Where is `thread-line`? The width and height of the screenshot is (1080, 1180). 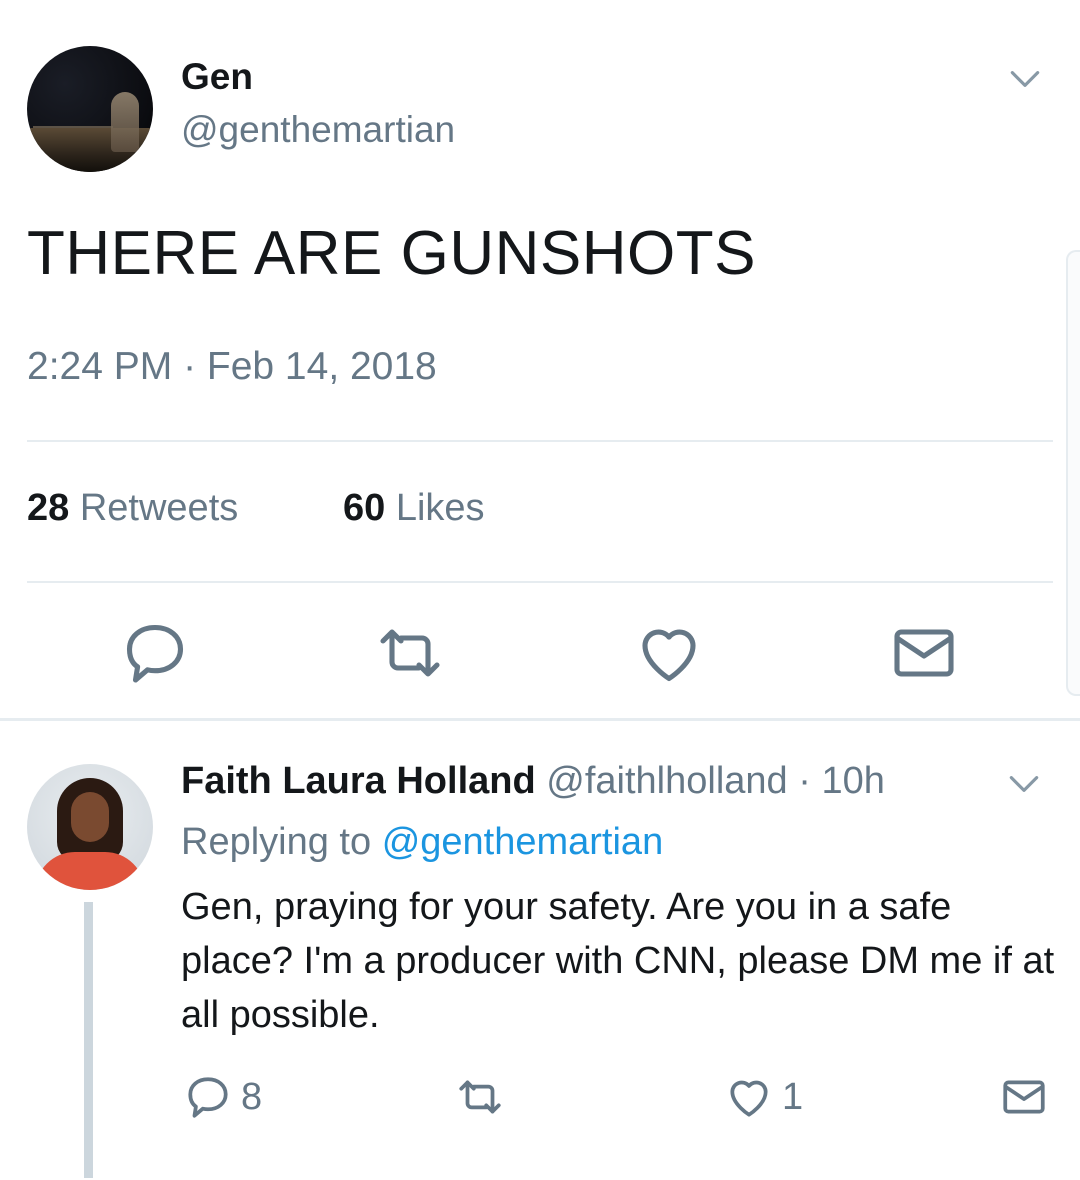
thread-line is located at coordinates (88, 1040).